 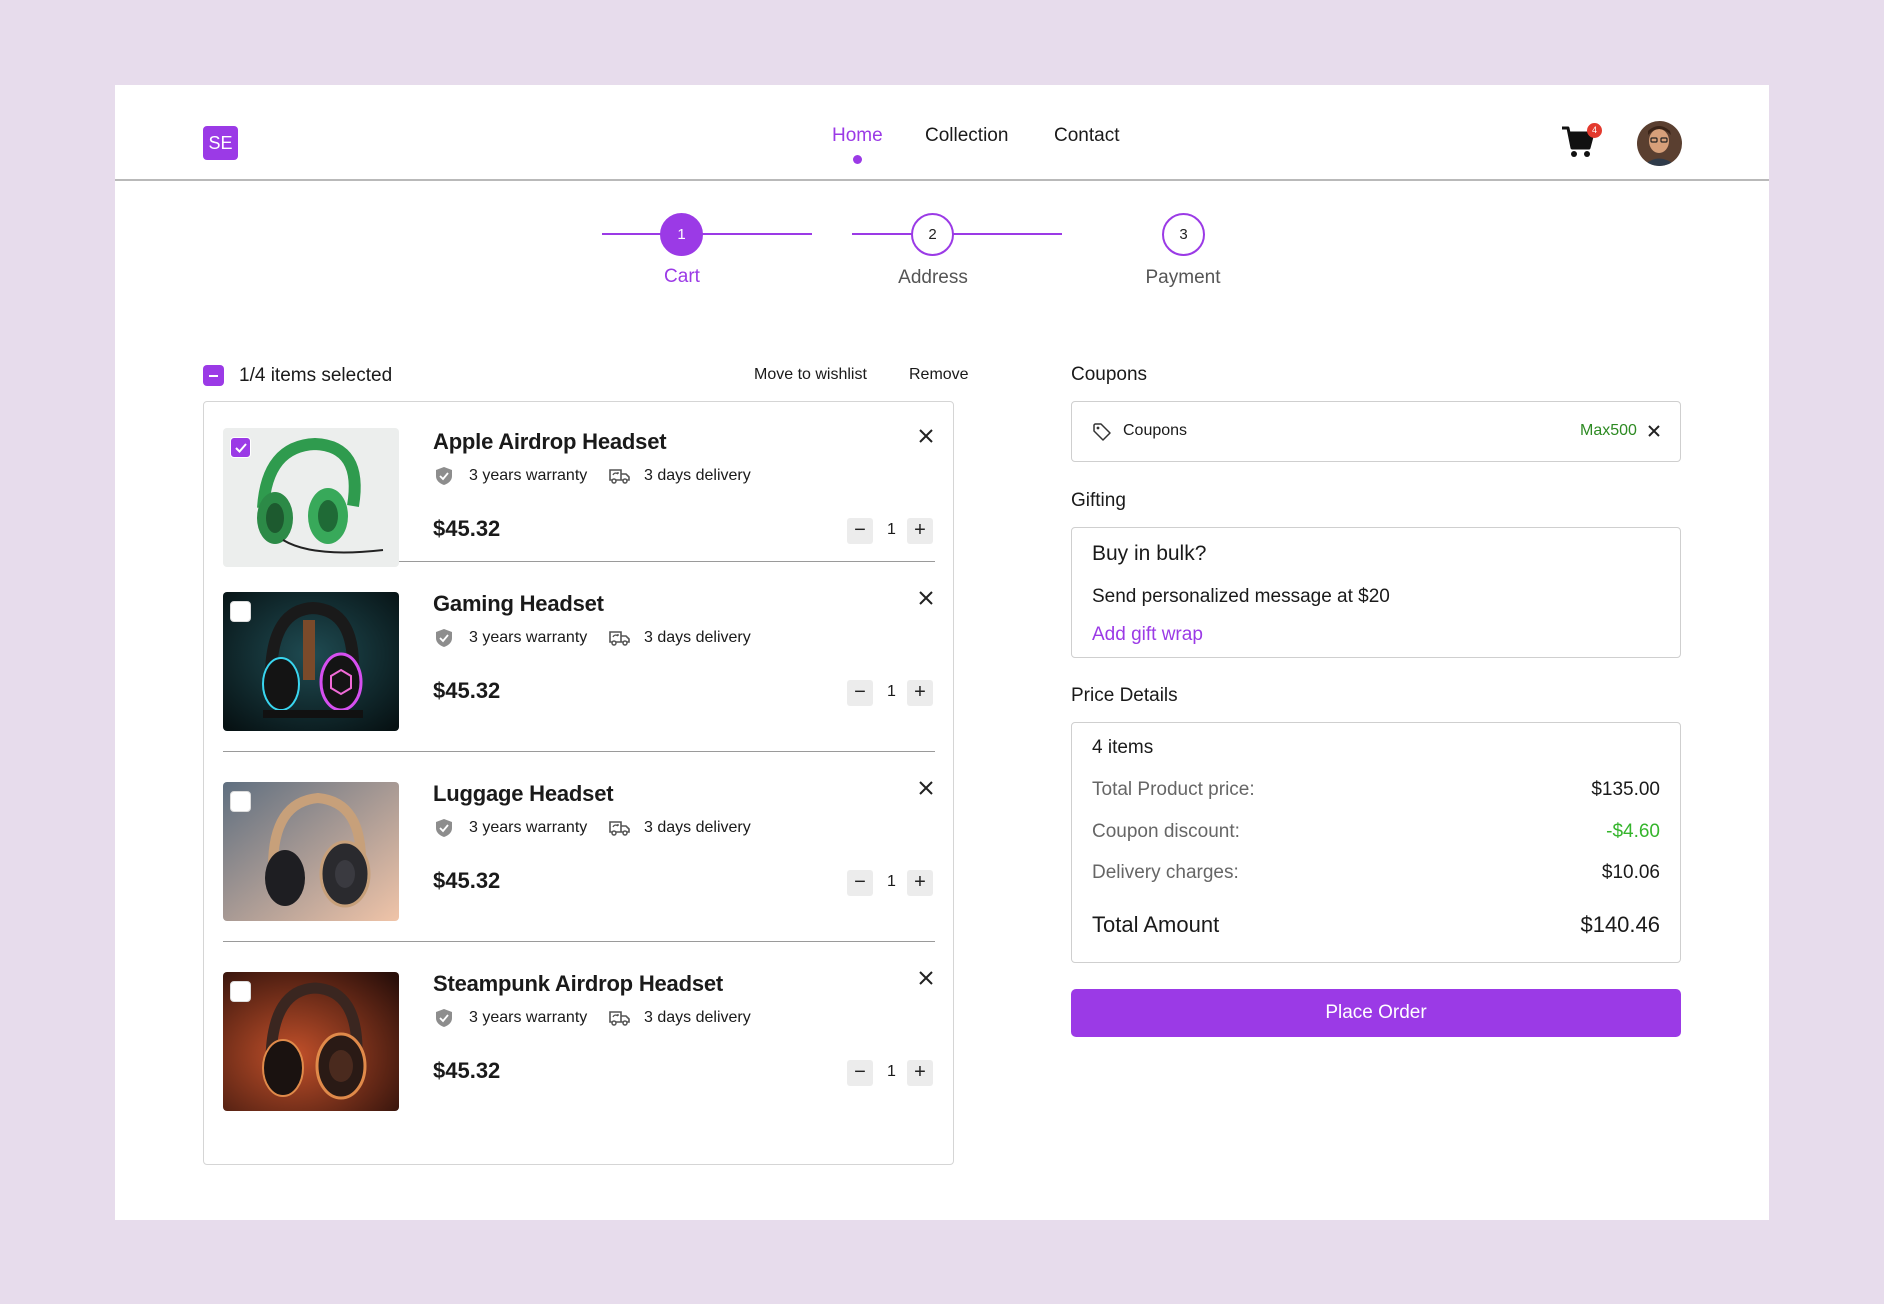 I want to click on step-2-label: Address, so click(x=933, y=277).